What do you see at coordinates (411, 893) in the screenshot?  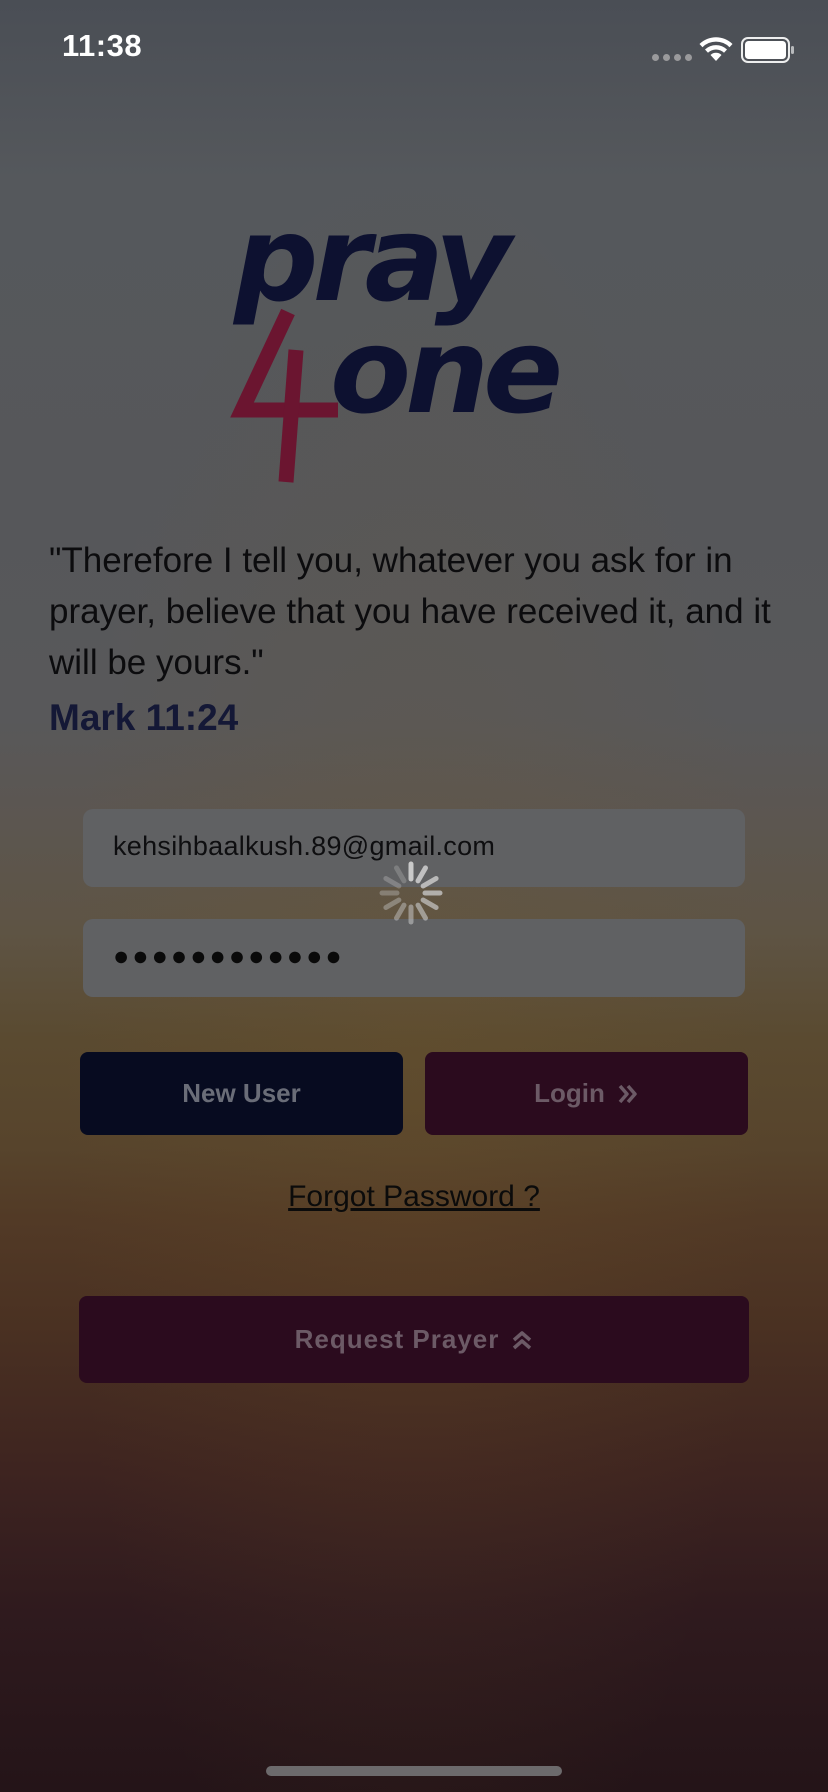 I see `activity-spinner-icon` at bounding box center [411, 893].